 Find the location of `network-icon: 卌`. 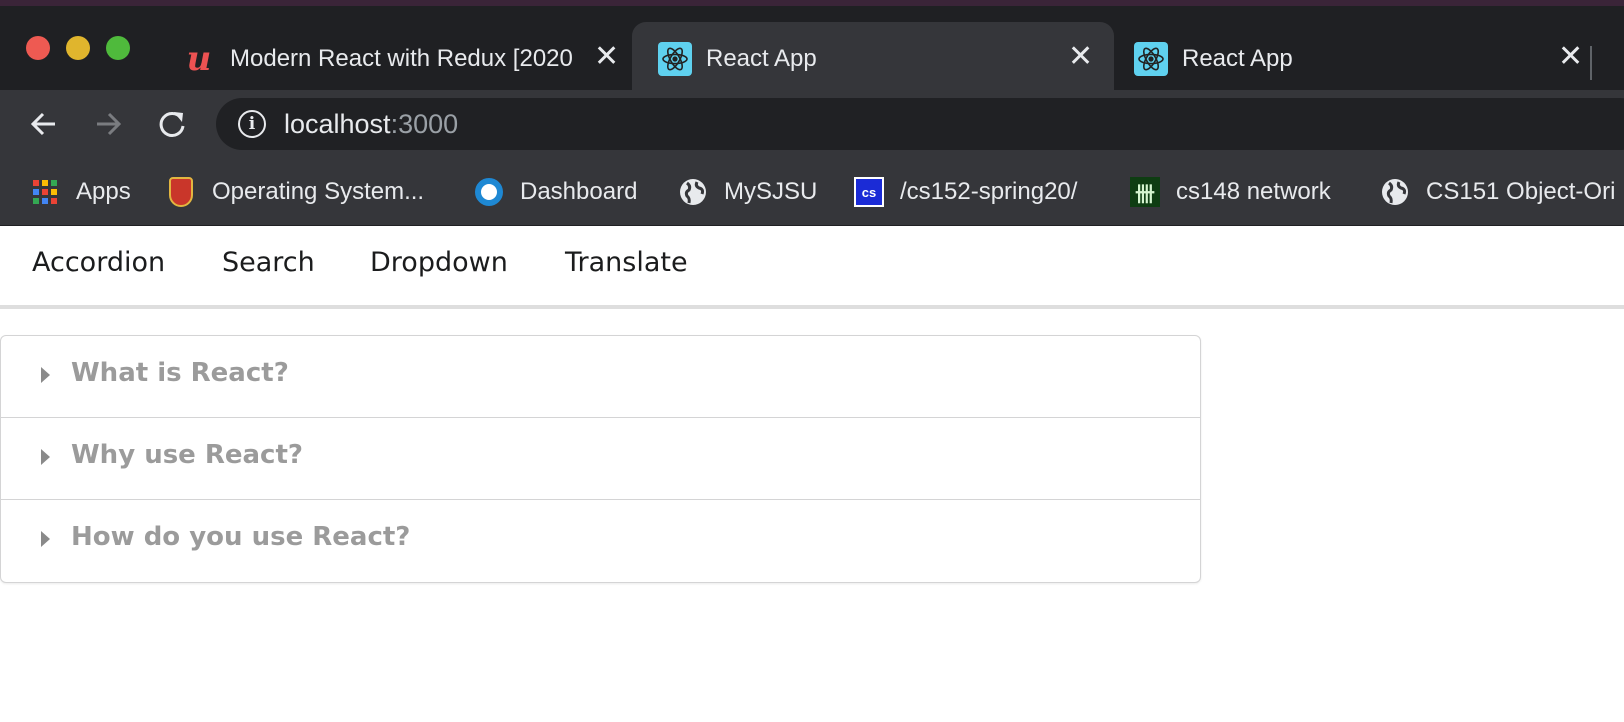

network-icon: 卌 is located at coordinates (1145, 192).